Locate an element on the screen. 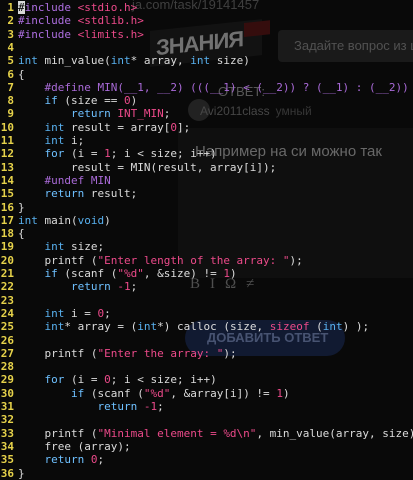  code-line: 10 int result = array[0]; is located at coordinates (95, 127).